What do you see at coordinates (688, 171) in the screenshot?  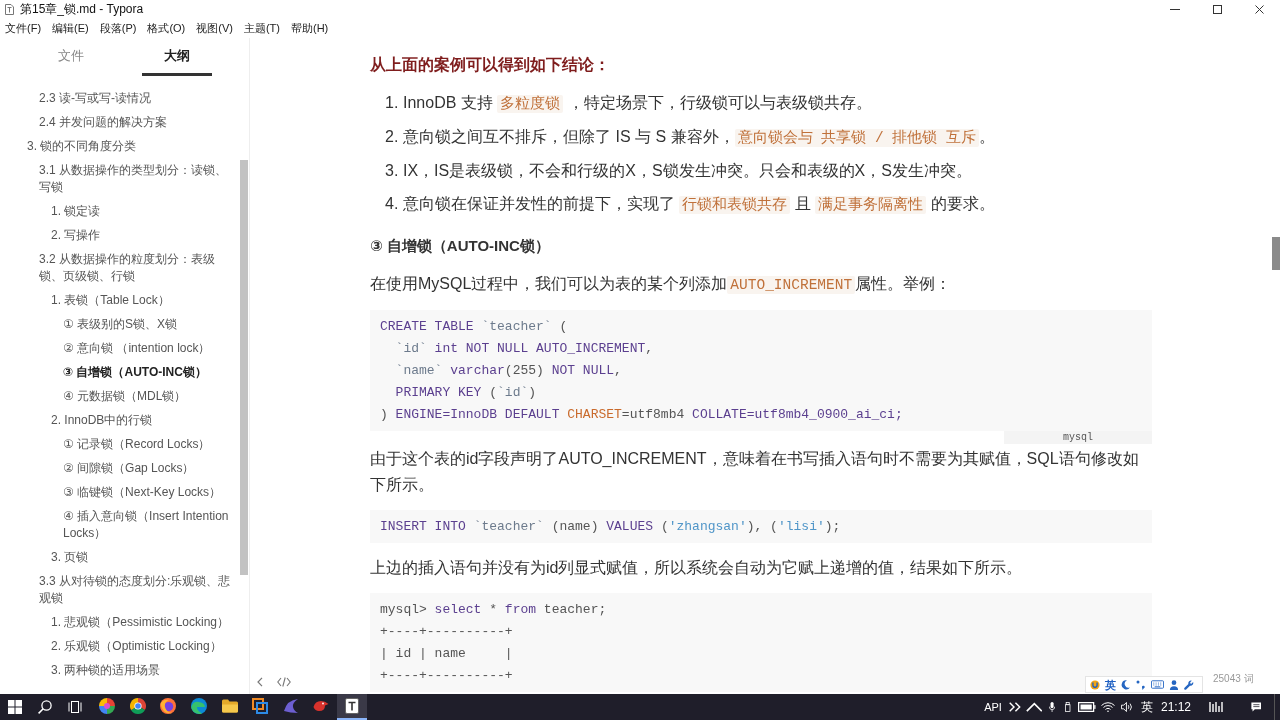 I see `list-item-text: IX，IS是表级锁，不会和行级的X，S锁发生冲突。只会和表级的X，S发生冲突。` at bounding box center [688, 171].